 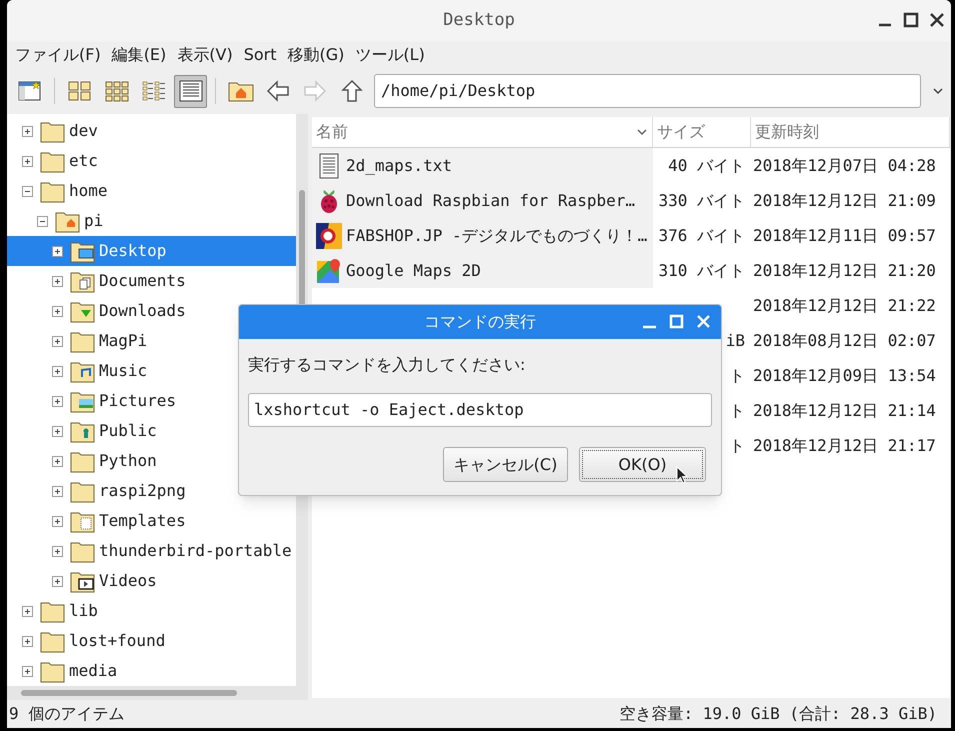 I want to click on modified-date: 2018年12月11日 09:57, so click(x=844, y=235).